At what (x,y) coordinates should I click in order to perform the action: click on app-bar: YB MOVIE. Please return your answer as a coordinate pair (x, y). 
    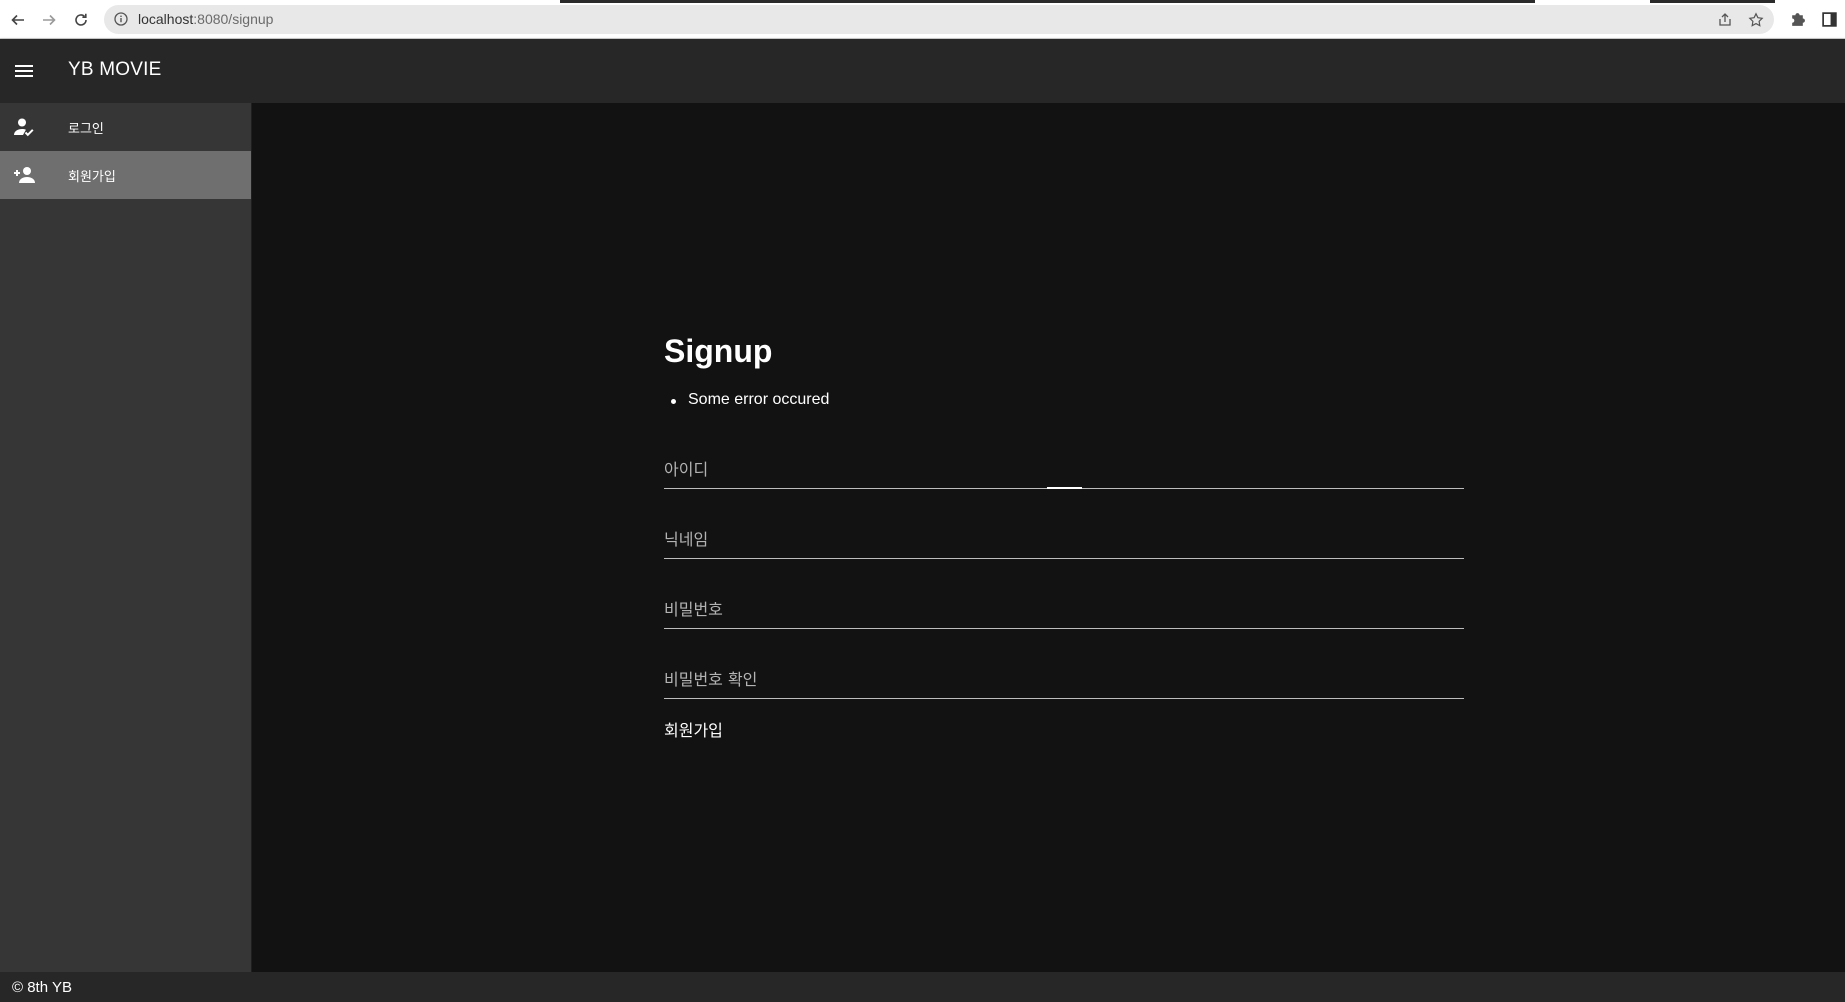
    Looking at the image, I should click on (922, 71).